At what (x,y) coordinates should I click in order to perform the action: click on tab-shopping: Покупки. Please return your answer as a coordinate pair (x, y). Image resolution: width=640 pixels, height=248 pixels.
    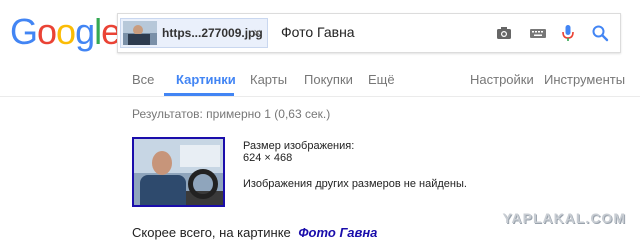
    Looking at the image, I should click on (328, 79).